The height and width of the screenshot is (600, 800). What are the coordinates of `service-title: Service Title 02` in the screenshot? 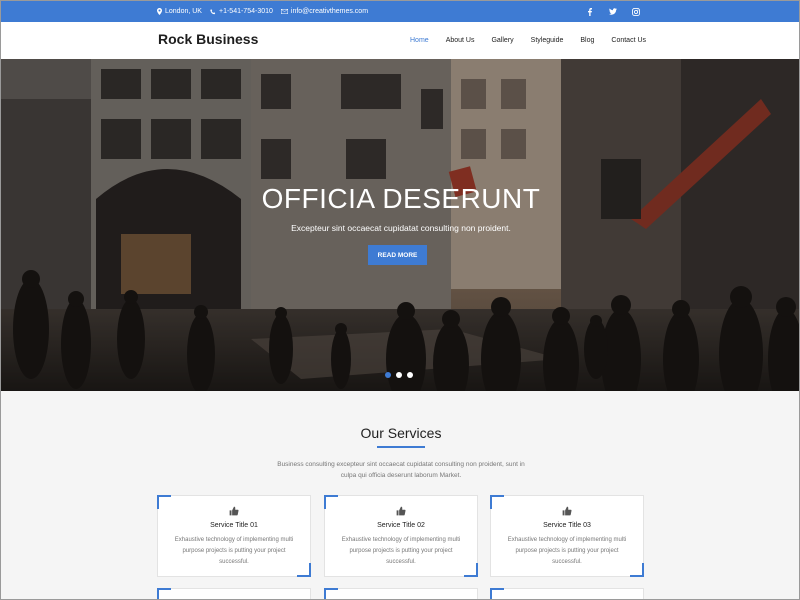 It's located at (401, 525).